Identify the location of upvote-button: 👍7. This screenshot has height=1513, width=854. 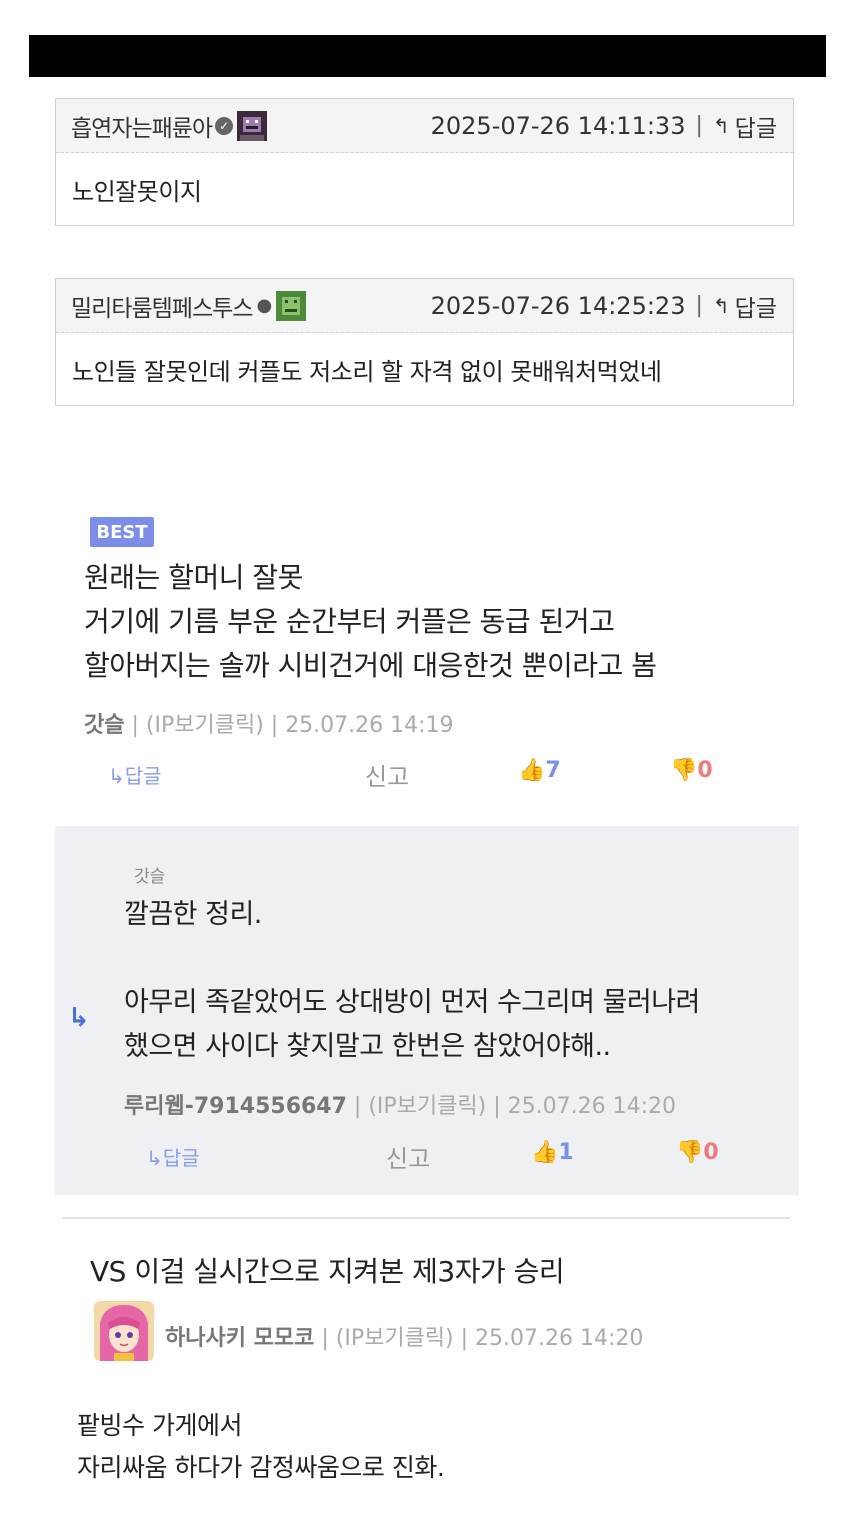
(539, 770).